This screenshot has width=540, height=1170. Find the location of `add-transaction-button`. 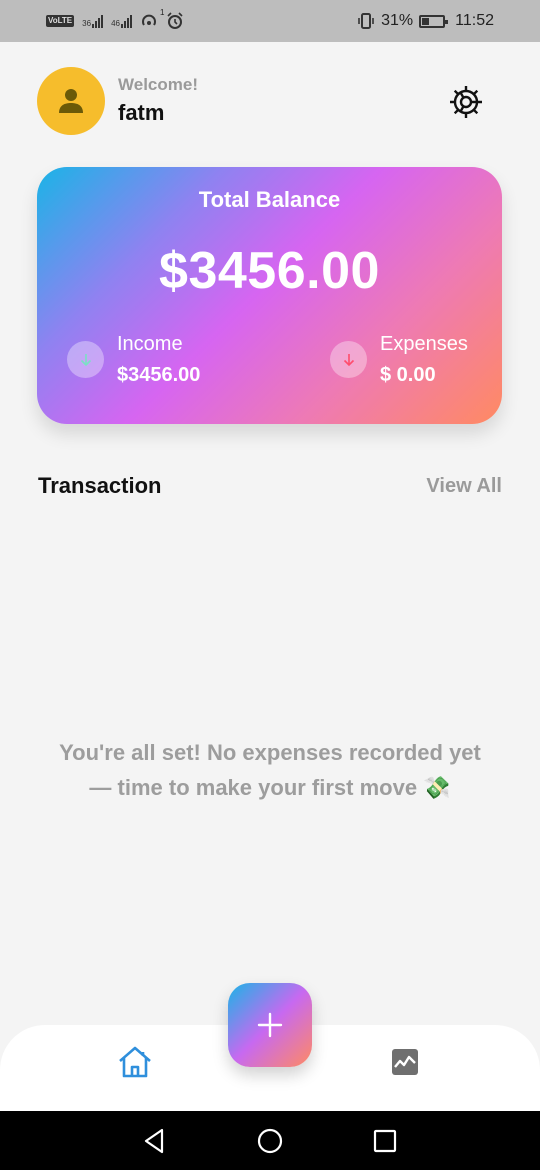

add-transaction-button is located at coordinates (270, 1025).